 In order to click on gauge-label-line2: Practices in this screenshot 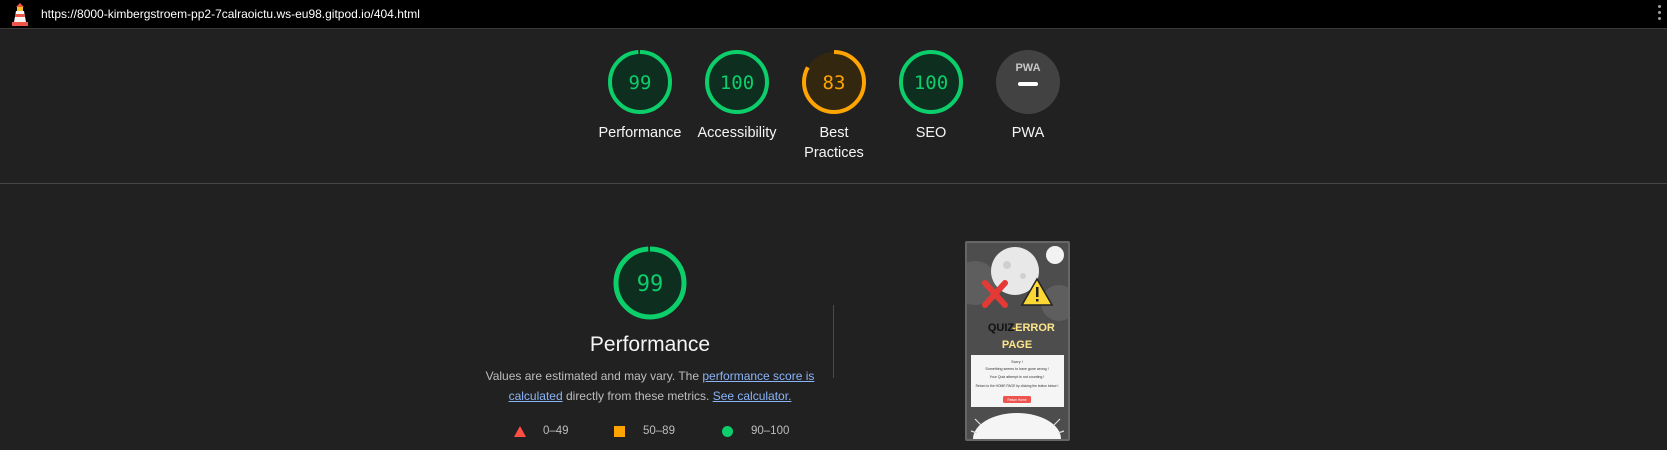, I will do `click(834, 153)`.